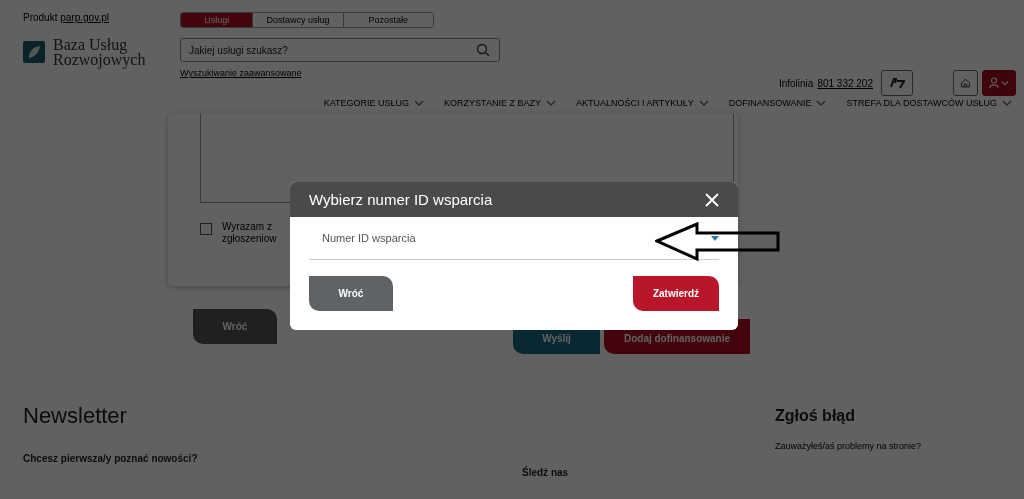  What do you see at coordinates (351, 293) in the screenshot?
I see `dialog-button: Wróć` at bounding box center [351, 293].